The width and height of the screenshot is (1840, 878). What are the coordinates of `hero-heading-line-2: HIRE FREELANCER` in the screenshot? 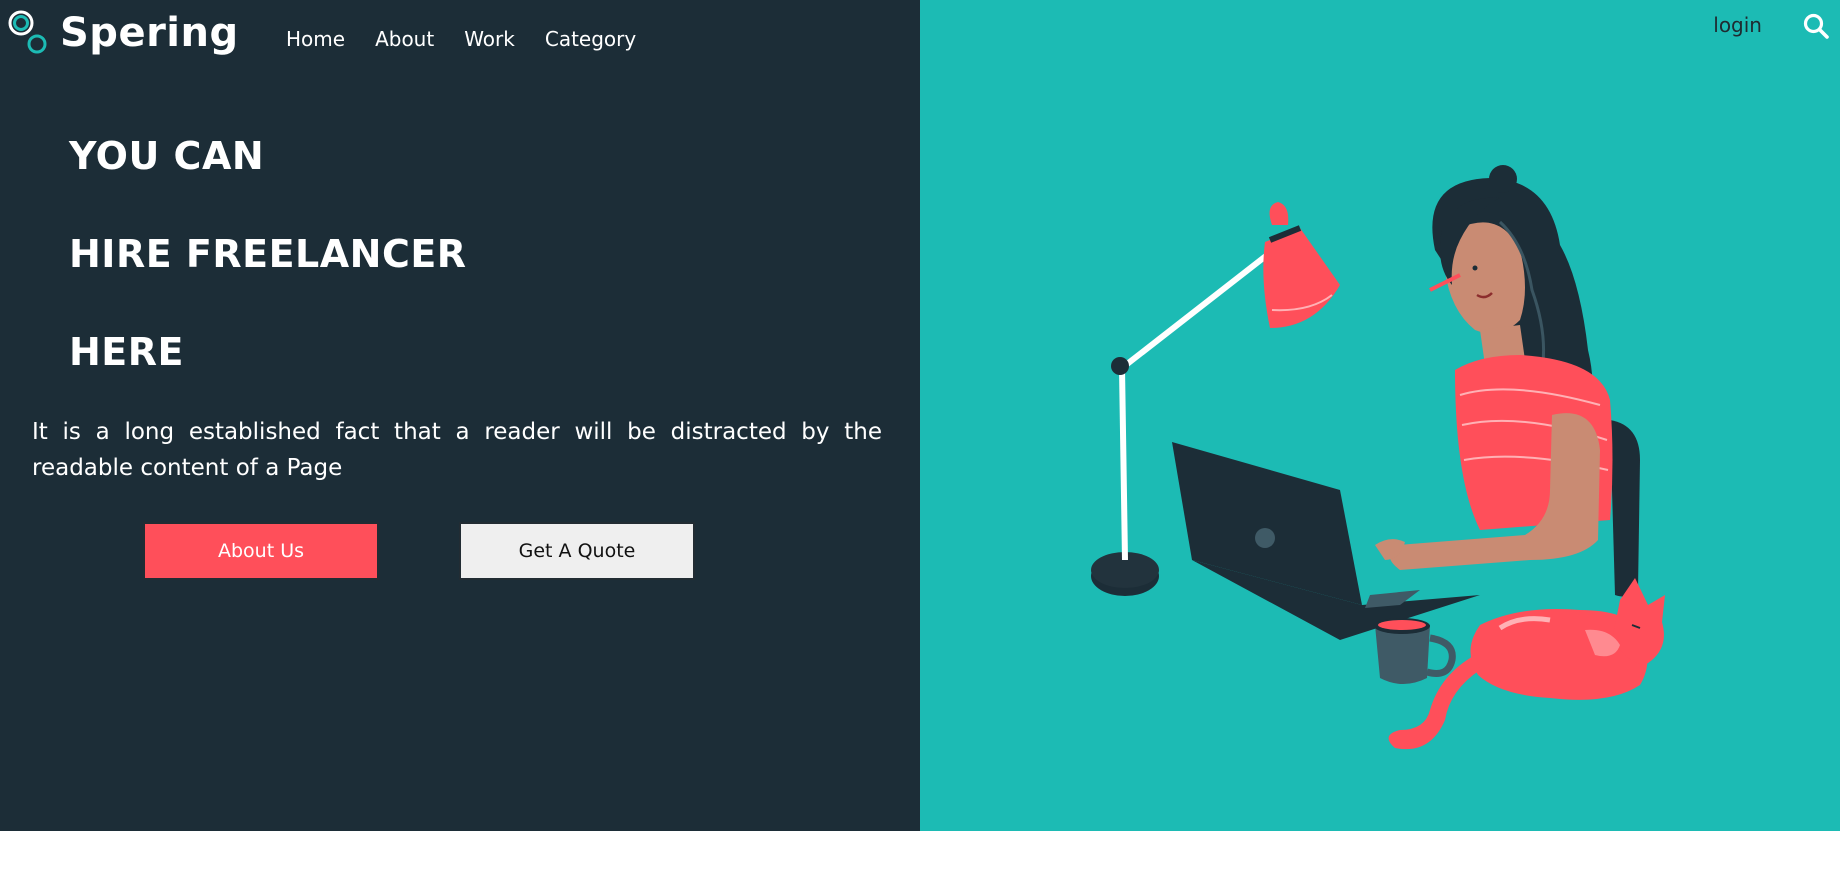 It's located at (268, 254).